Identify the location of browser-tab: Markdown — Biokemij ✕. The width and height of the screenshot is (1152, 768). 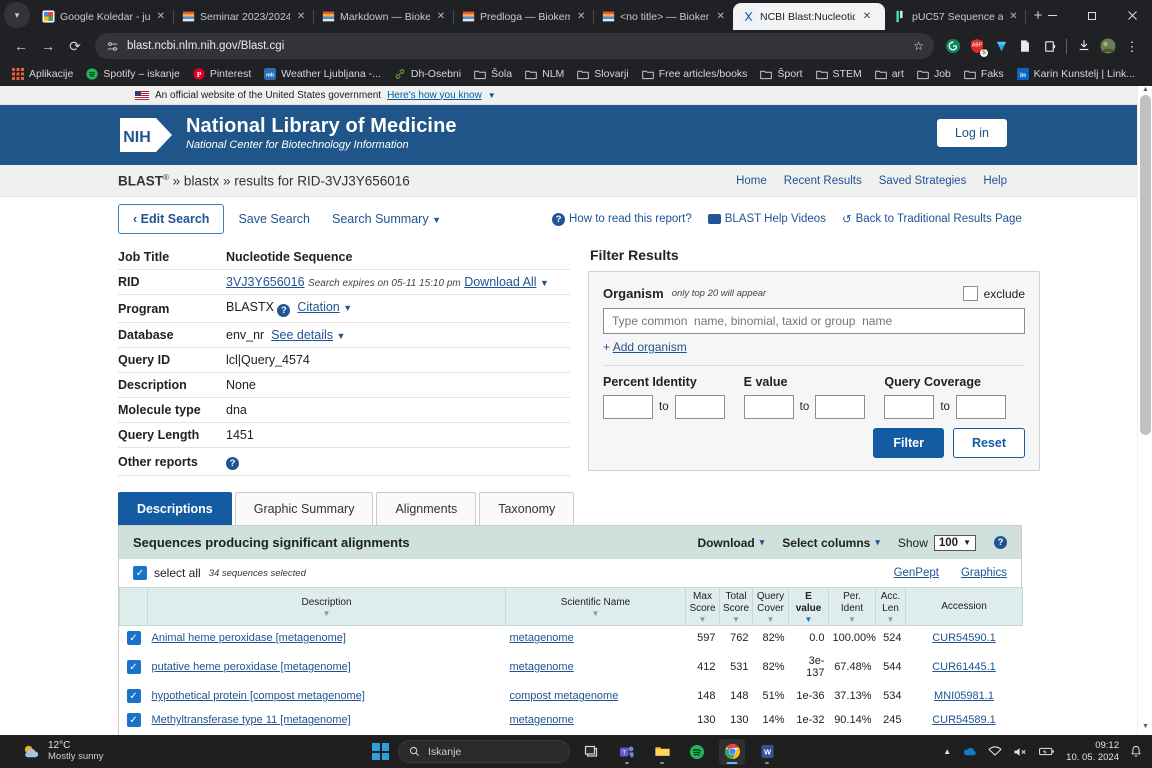
(383, 16).